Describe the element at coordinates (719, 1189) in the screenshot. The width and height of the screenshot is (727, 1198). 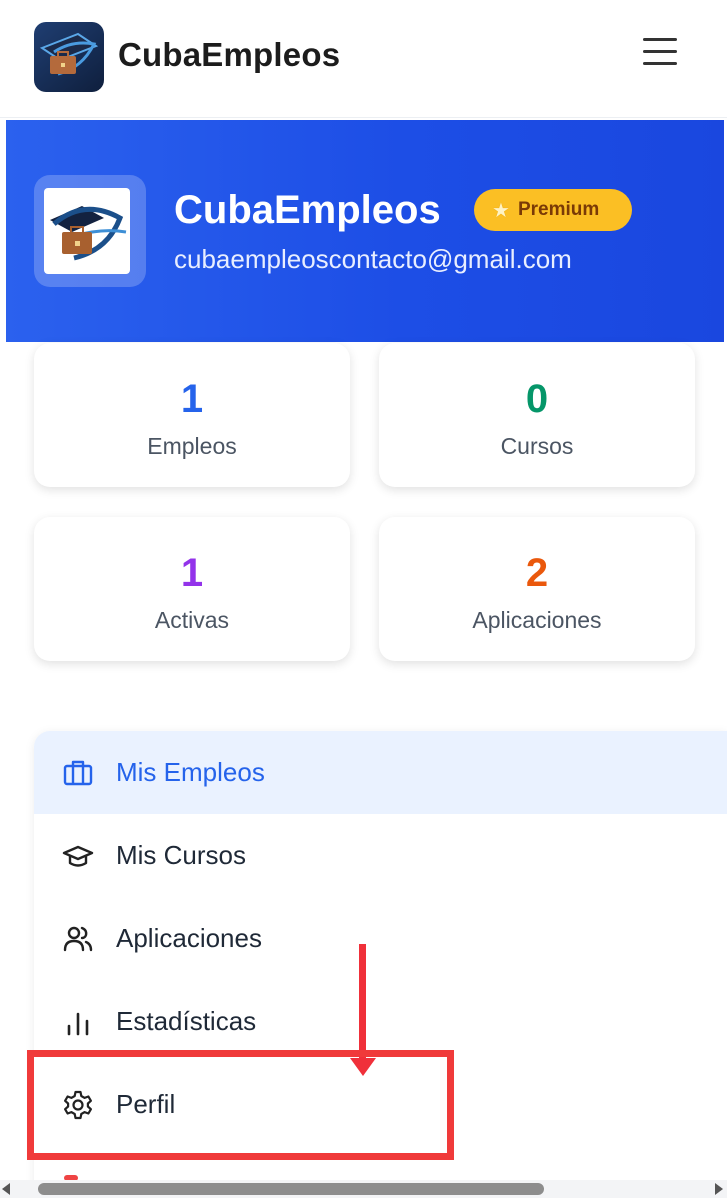
I see `scroll-right-icon` at that location.